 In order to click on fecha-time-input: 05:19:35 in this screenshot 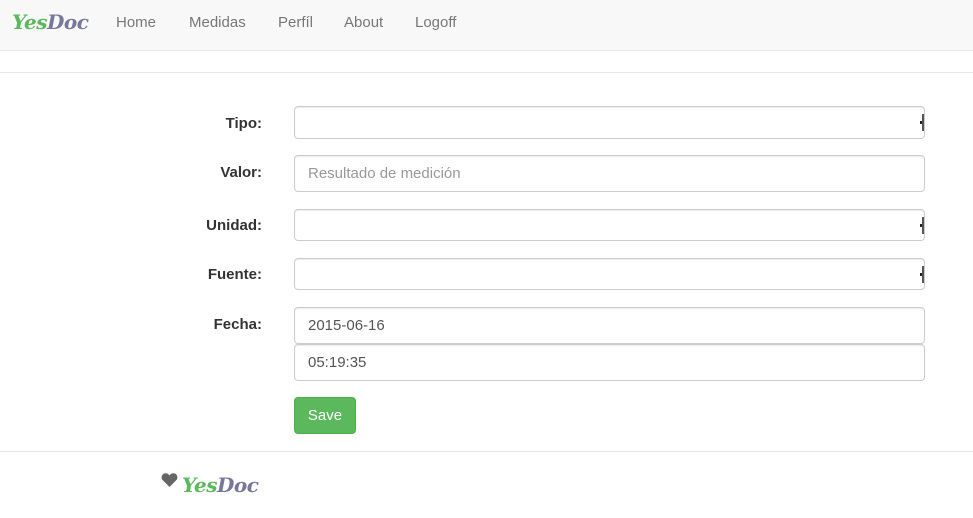, I will do `click(609, 362)`.